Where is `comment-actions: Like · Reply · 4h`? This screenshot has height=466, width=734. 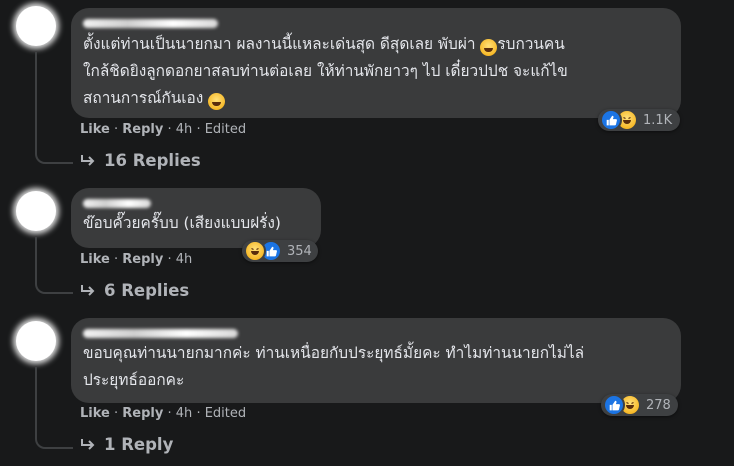
comment-actions: Like · Reply · 4h is located at coordinates (136, 259).